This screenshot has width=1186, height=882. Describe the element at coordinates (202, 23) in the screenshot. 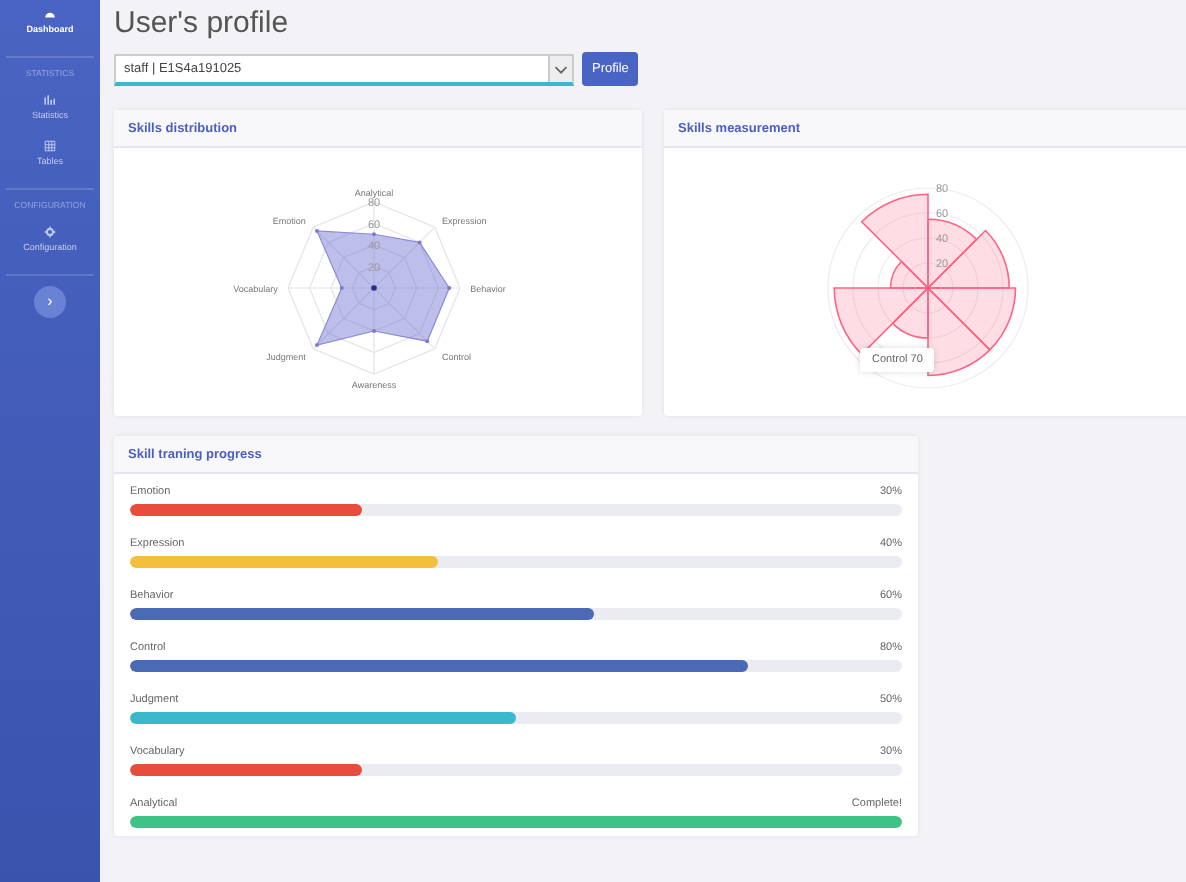

I see `page-title: User's profile` at that location.